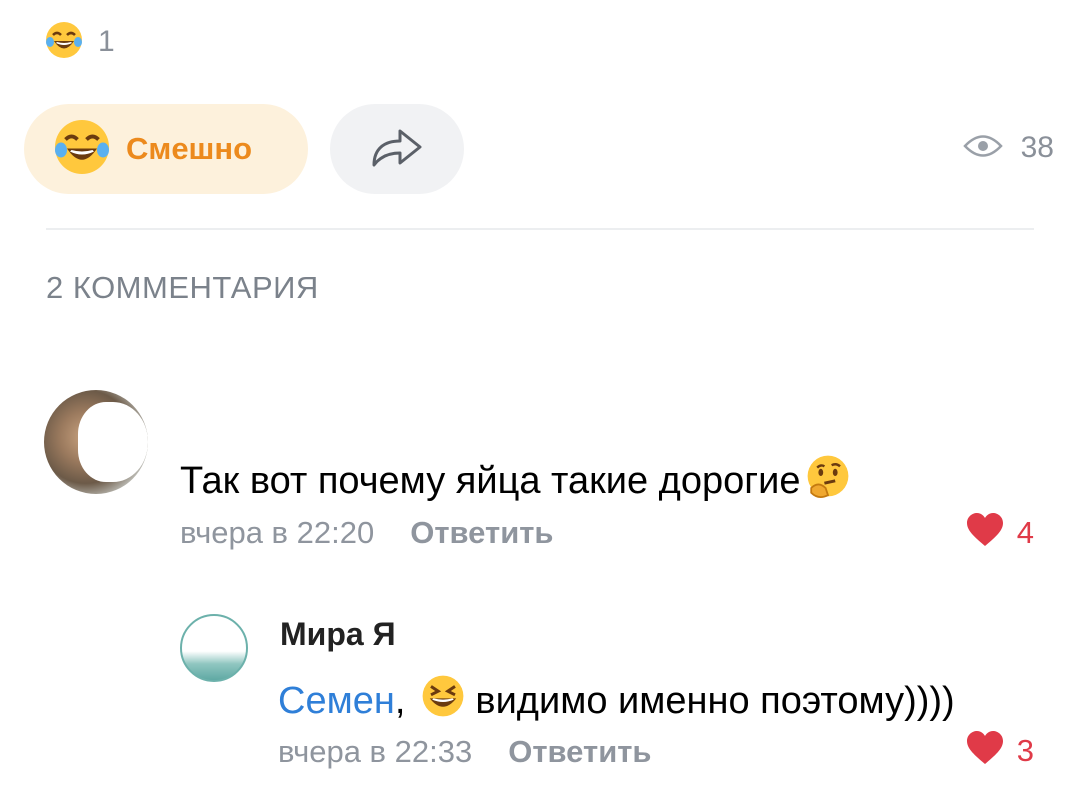 The height and width of the screenshot is (804, 1080). What do you see at coordinates (443, 701) in the screenshot?
I see `grinning-squinting-face-icon` at bounding box center [443, 701].